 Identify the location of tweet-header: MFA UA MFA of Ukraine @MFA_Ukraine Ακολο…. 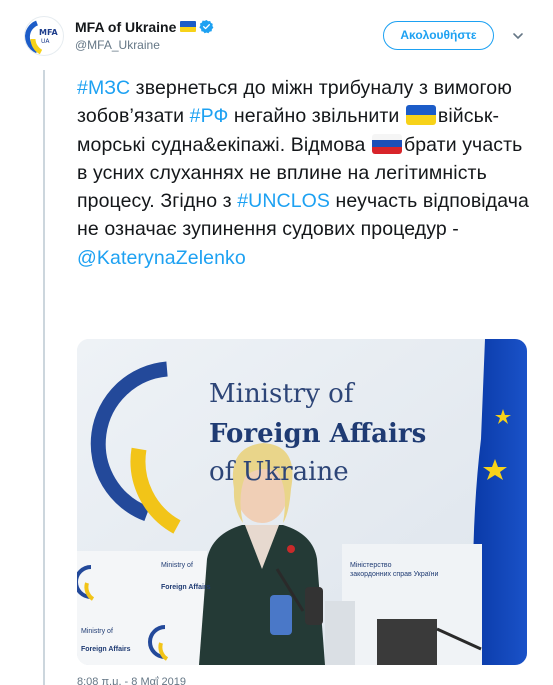
(276, 39).